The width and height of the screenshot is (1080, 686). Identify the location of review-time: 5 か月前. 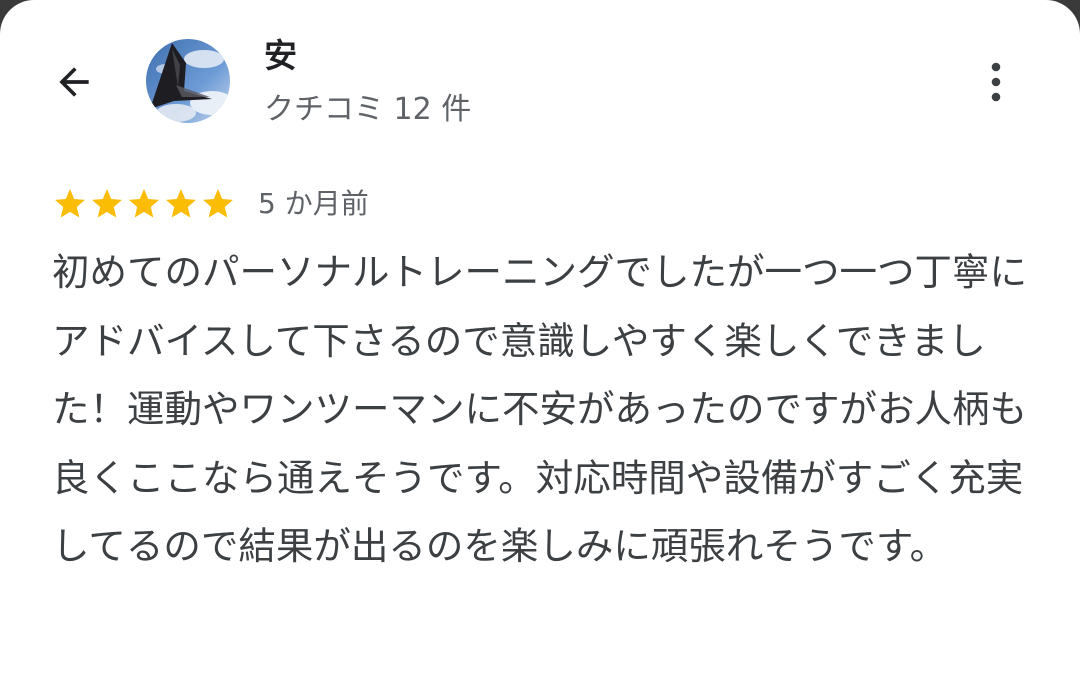
(313, 203).